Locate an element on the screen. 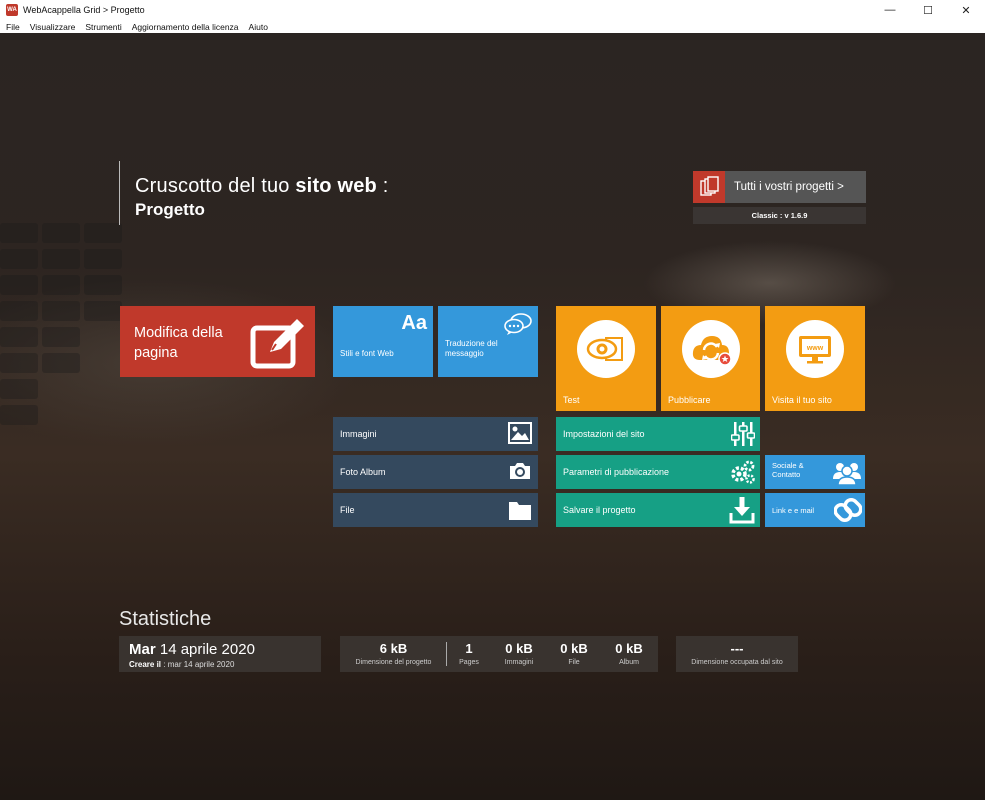 The height and width of the screenshot is (800, 985). test-tile: Test is located at coordinates (606, 358).